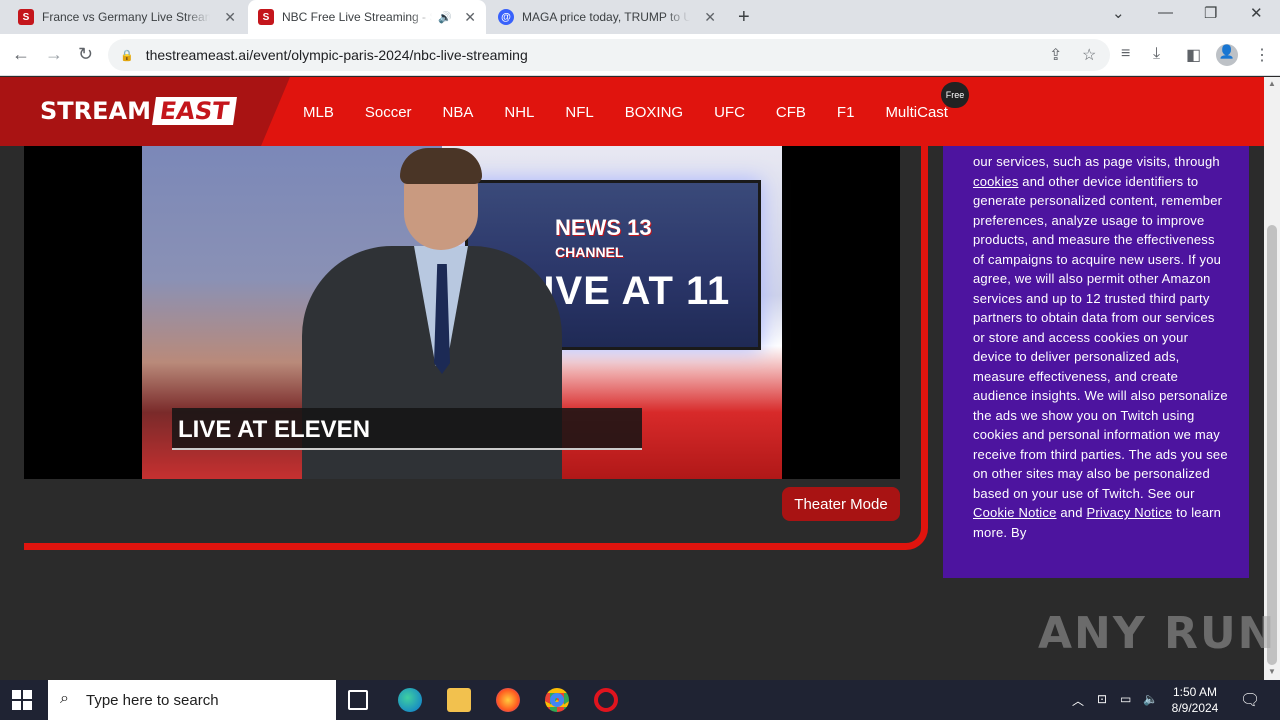 The width and height of the screenshot is (1280, 720). What do you see at coordinates (729, 112) in the screenshot?
I see `nav-ufc: UFC` at bounding box center [729, 112].